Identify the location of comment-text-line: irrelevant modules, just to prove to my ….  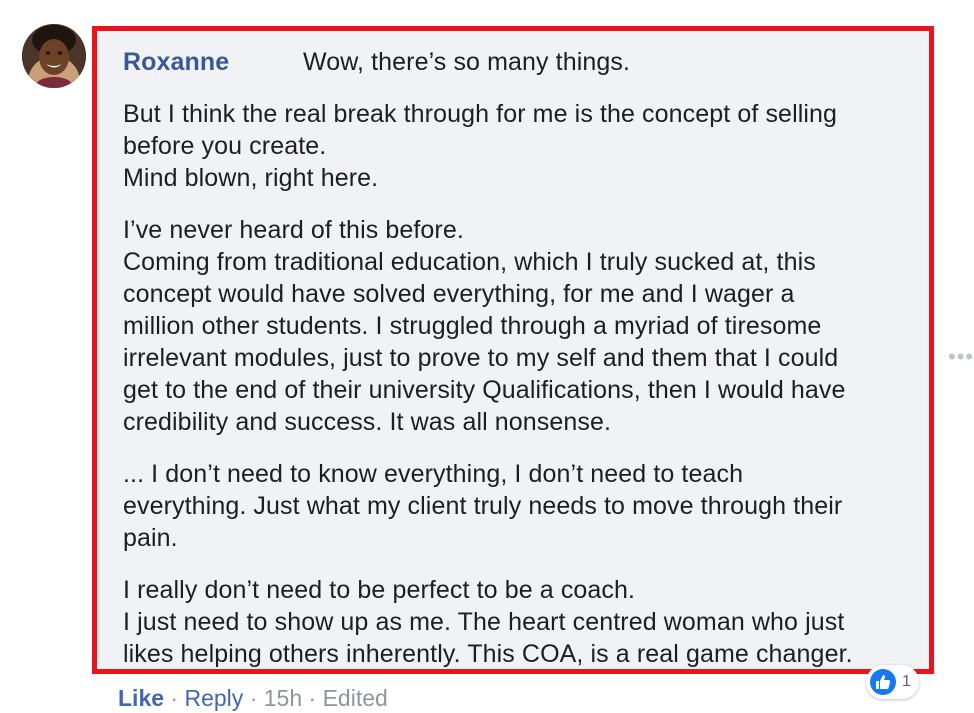
(481, 358).